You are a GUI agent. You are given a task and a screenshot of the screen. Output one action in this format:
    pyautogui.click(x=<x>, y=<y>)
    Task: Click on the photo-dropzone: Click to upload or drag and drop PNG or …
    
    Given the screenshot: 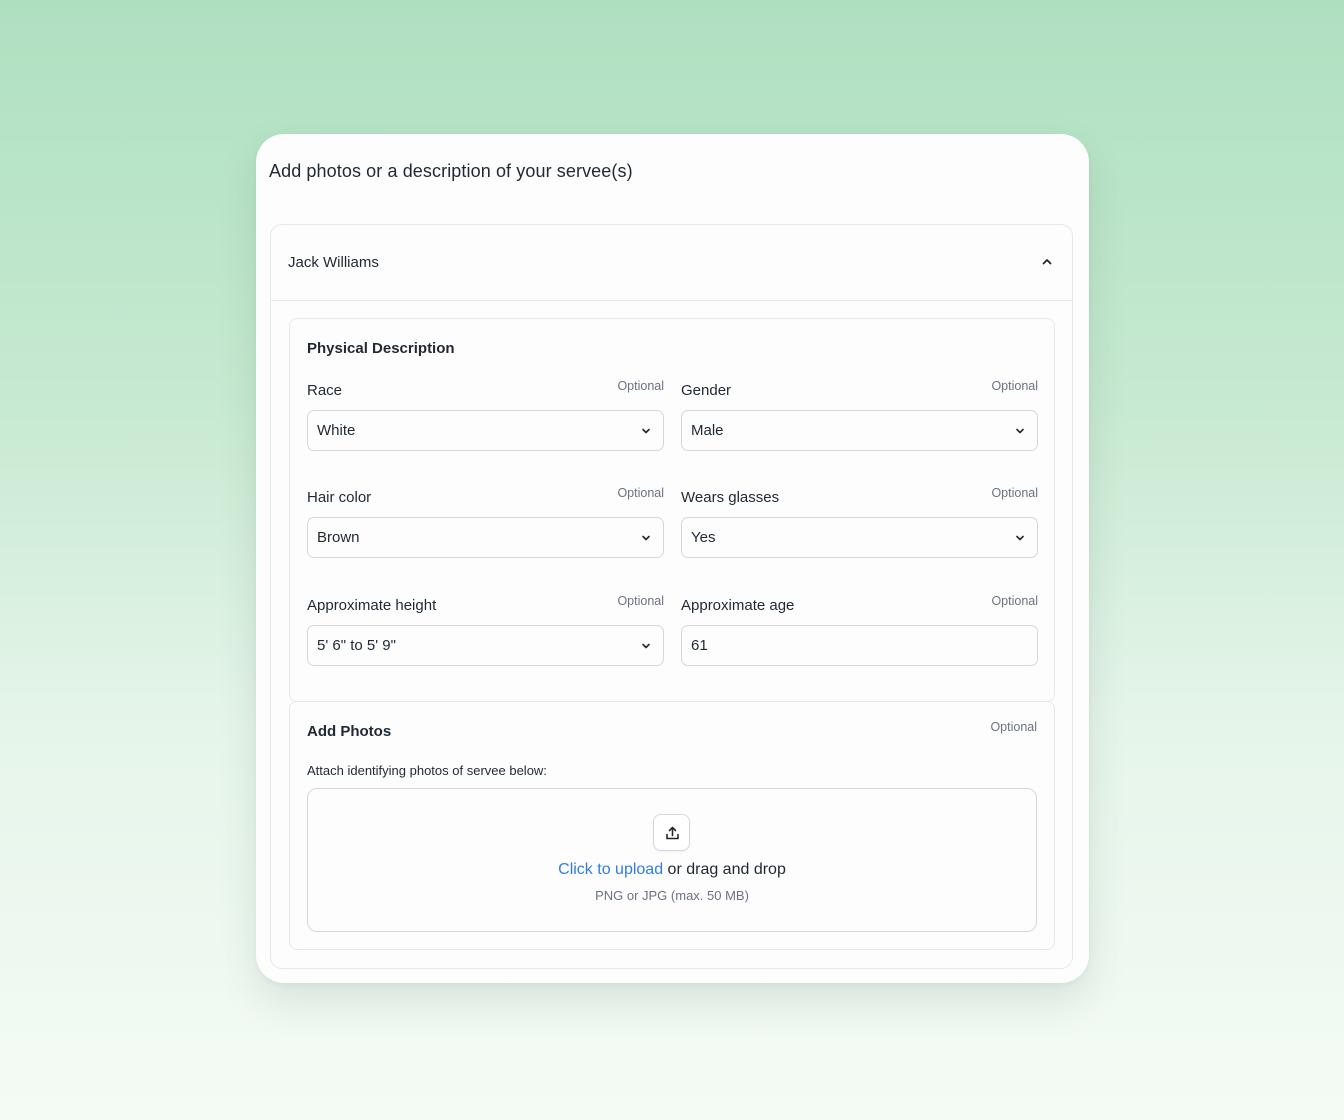 What is the action you would take?
    pyautogui.click(x=672, y=860)
    